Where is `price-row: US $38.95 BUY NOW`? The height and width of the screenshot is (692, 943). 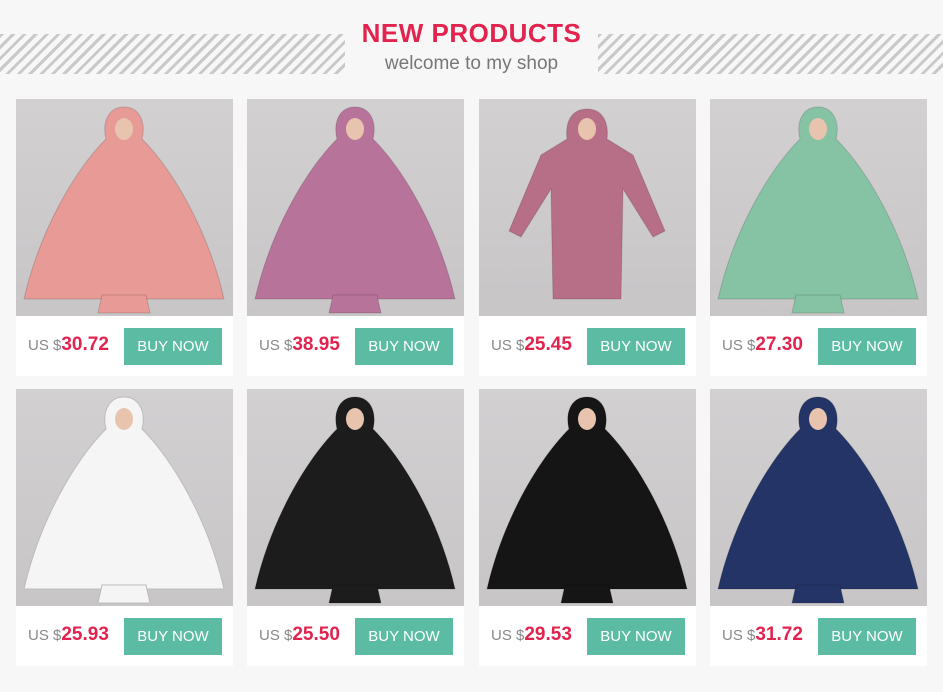
price-row: US $38.95 BUY NOW is located at coordinates (355, 346).